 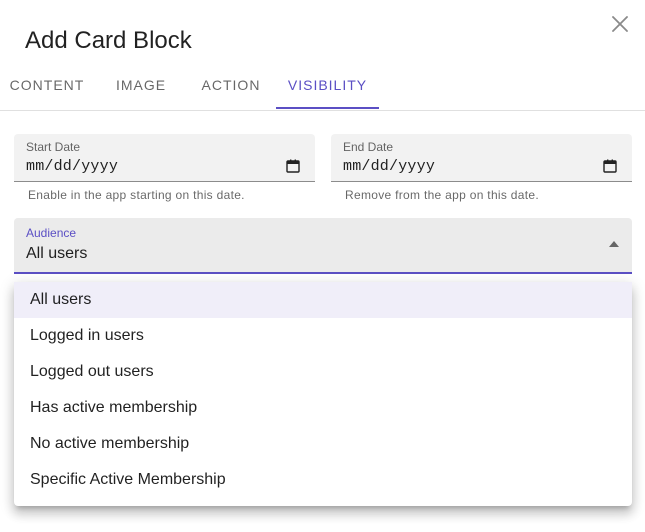 What do you see at coordinates (164, 158) in the screenshot?
I see `start-date-field: Start Date mm/dd/yyyy` at bounding box center [164, 158].